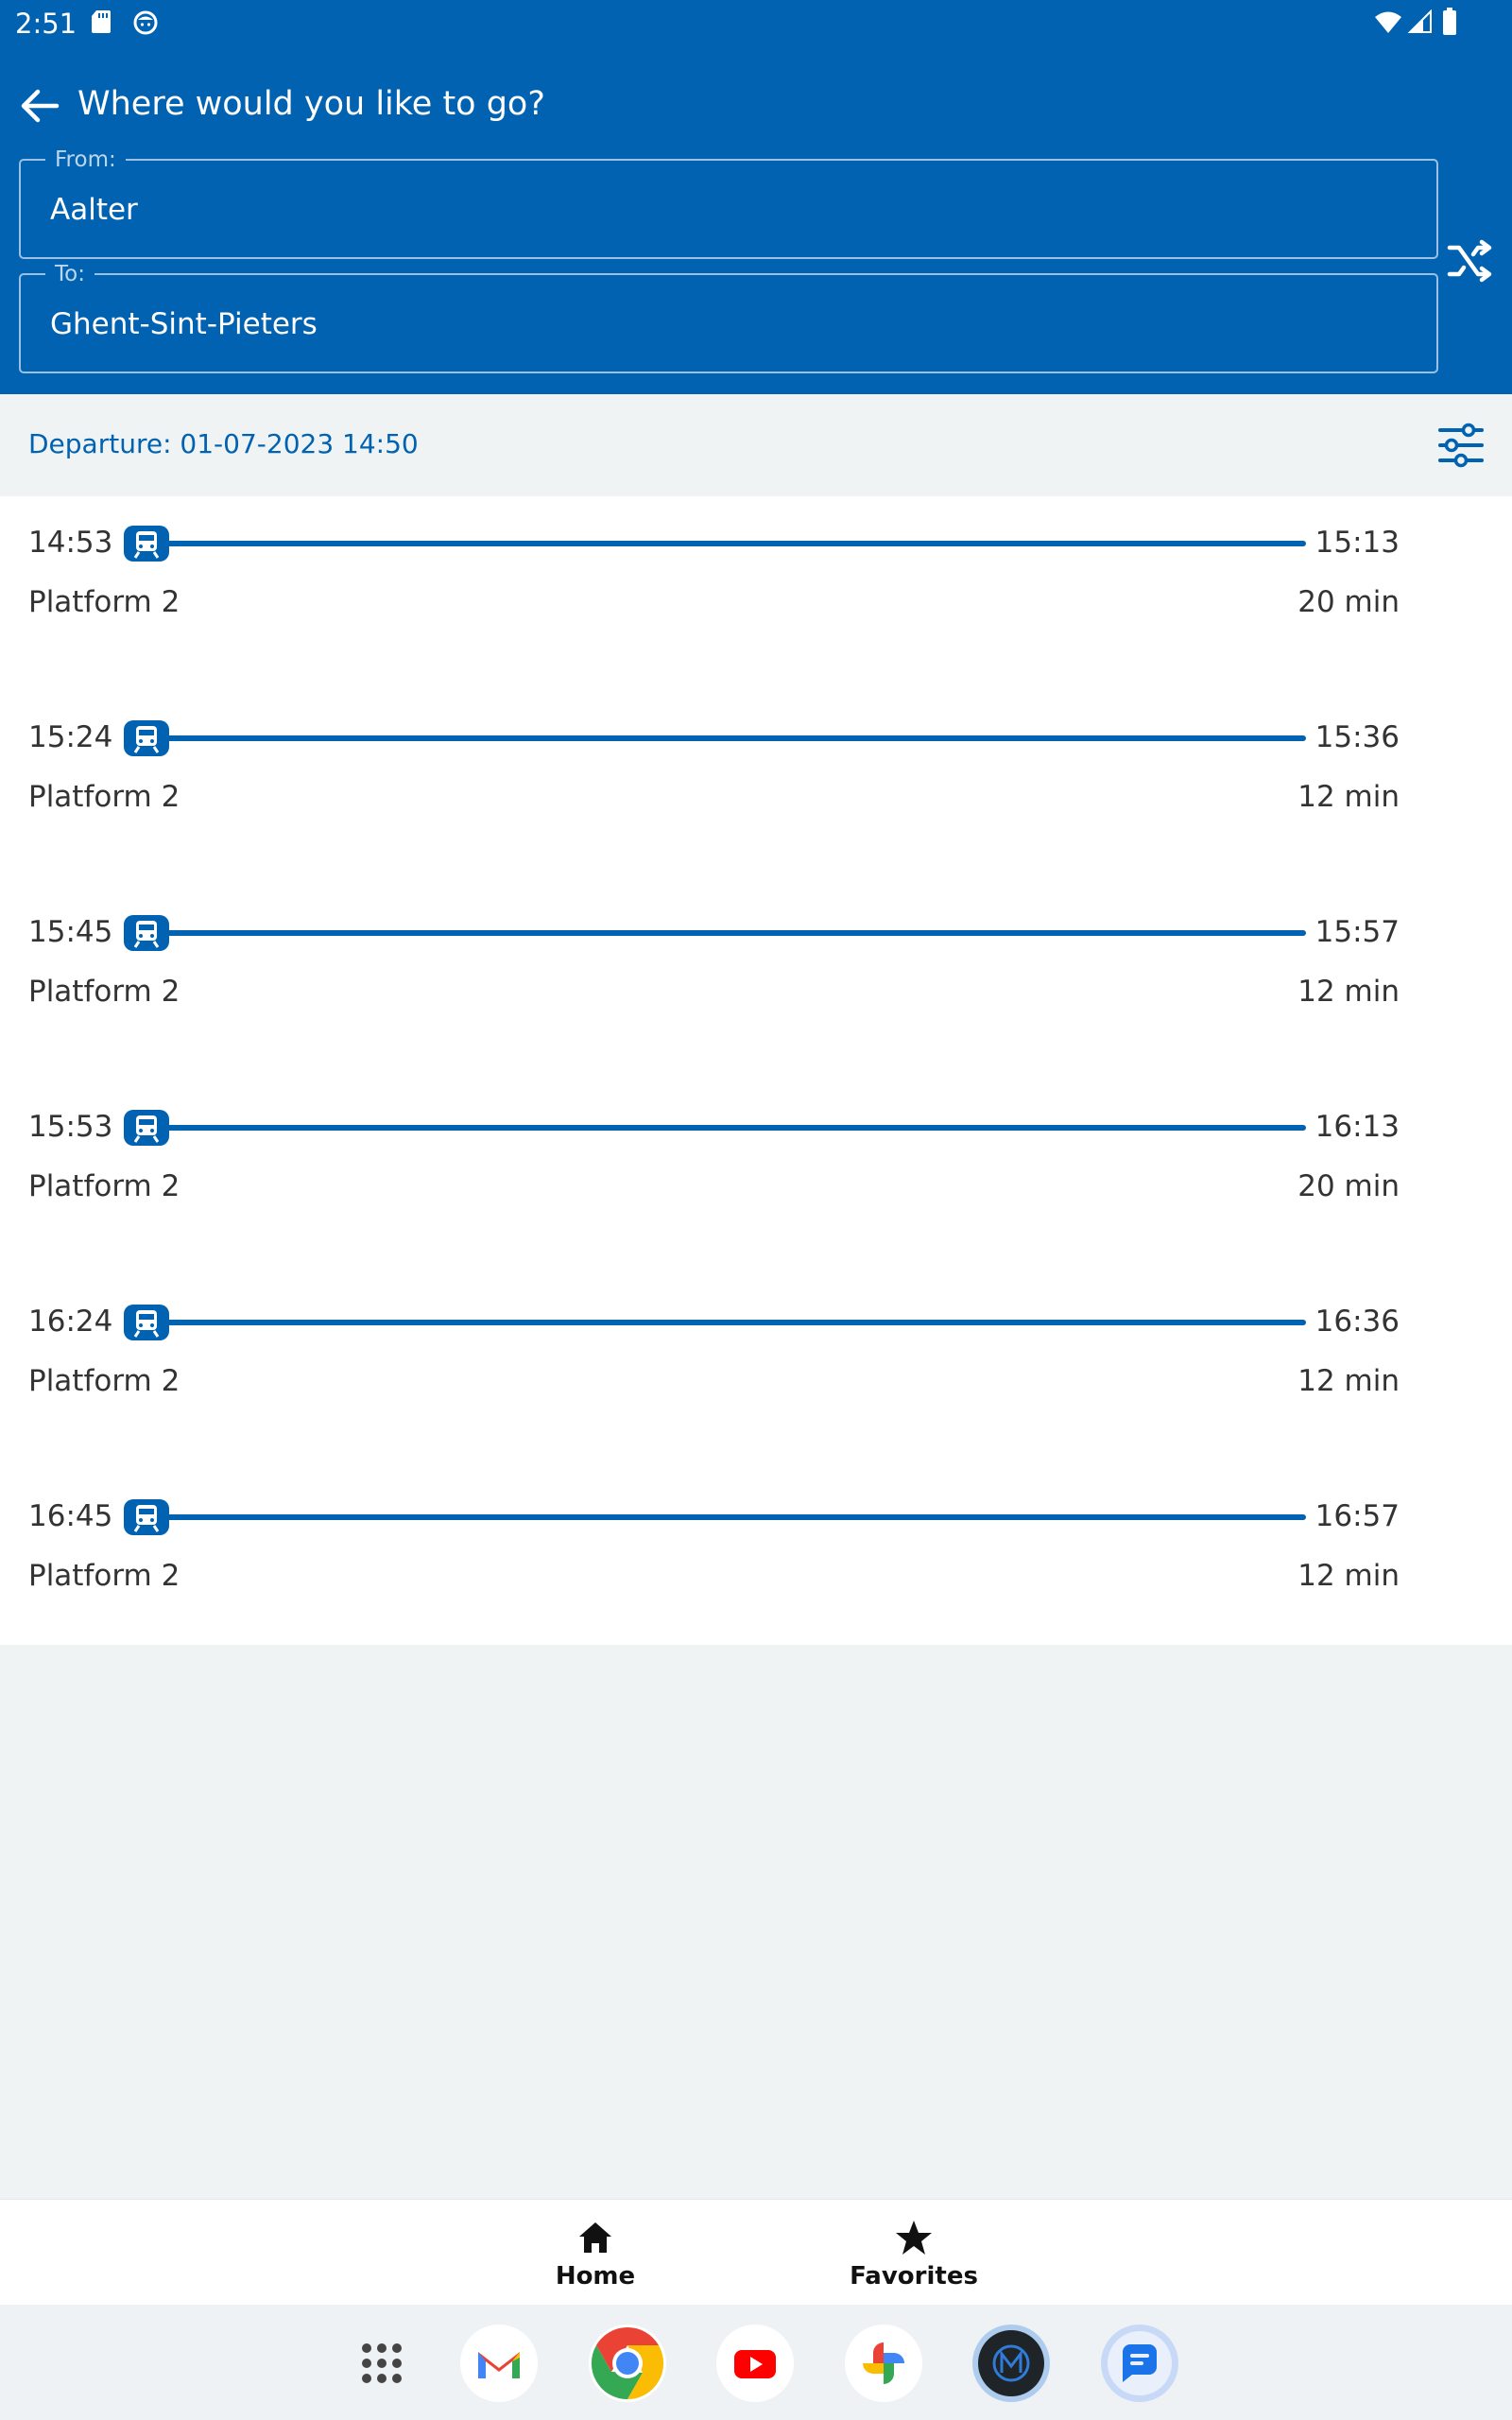  I want to click on photos-icon, so click(883, 2363).